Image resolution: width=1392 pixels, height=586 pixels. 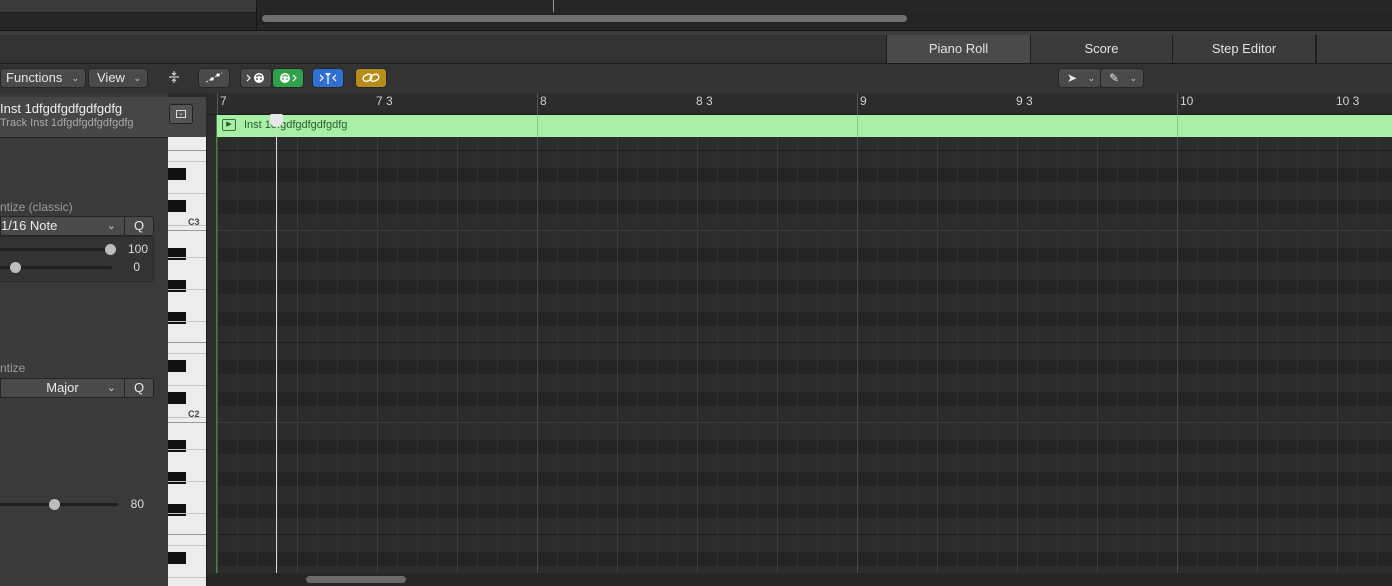 I want to click on divider, so click(x=206, y=361).